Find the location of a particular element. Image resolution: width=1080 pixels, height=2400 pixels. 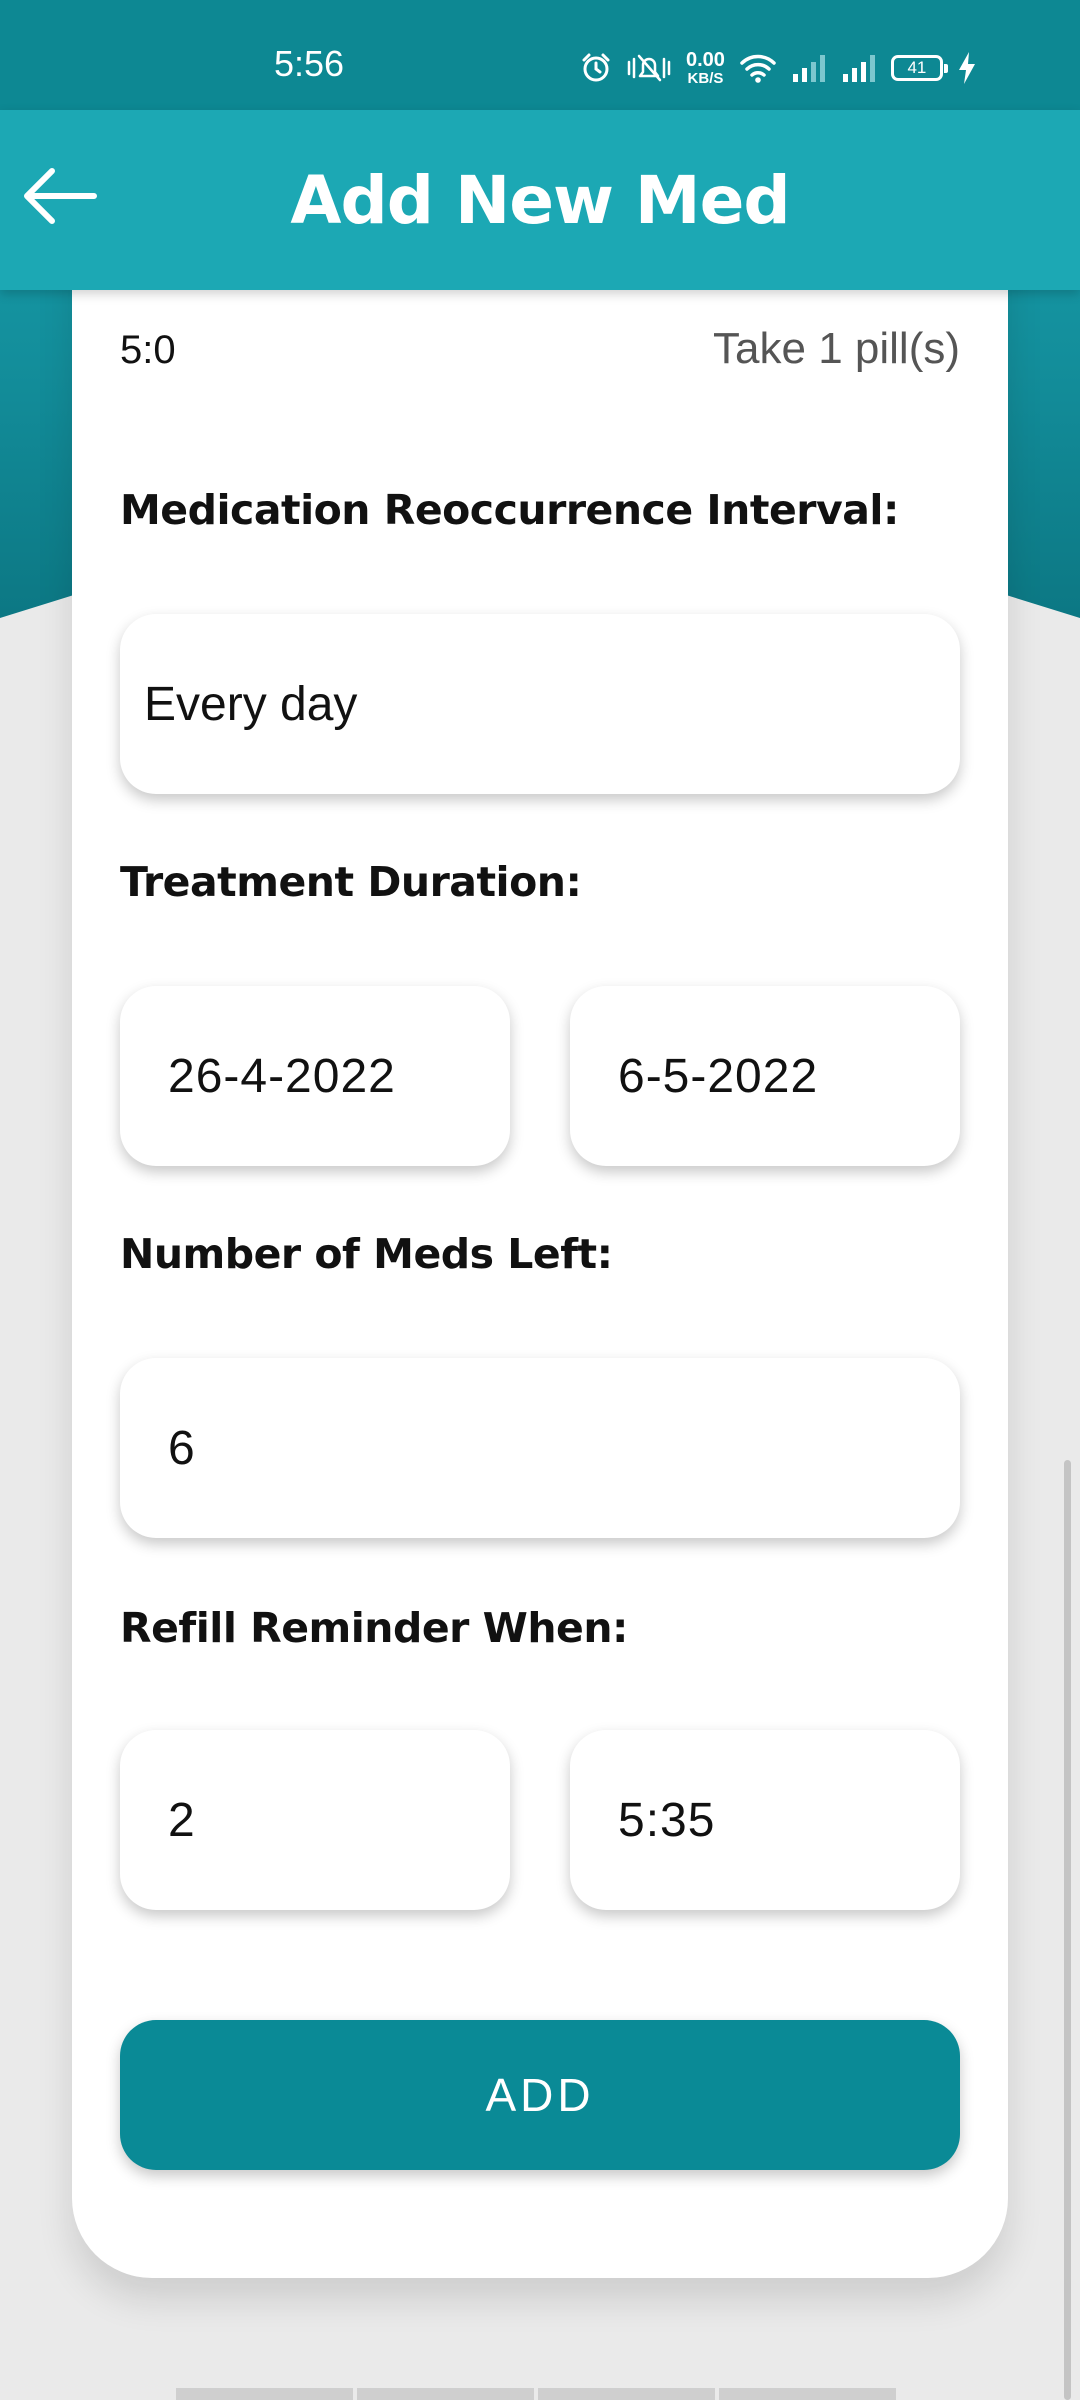

battery-level: 41 is located at coordinates (917, 67).